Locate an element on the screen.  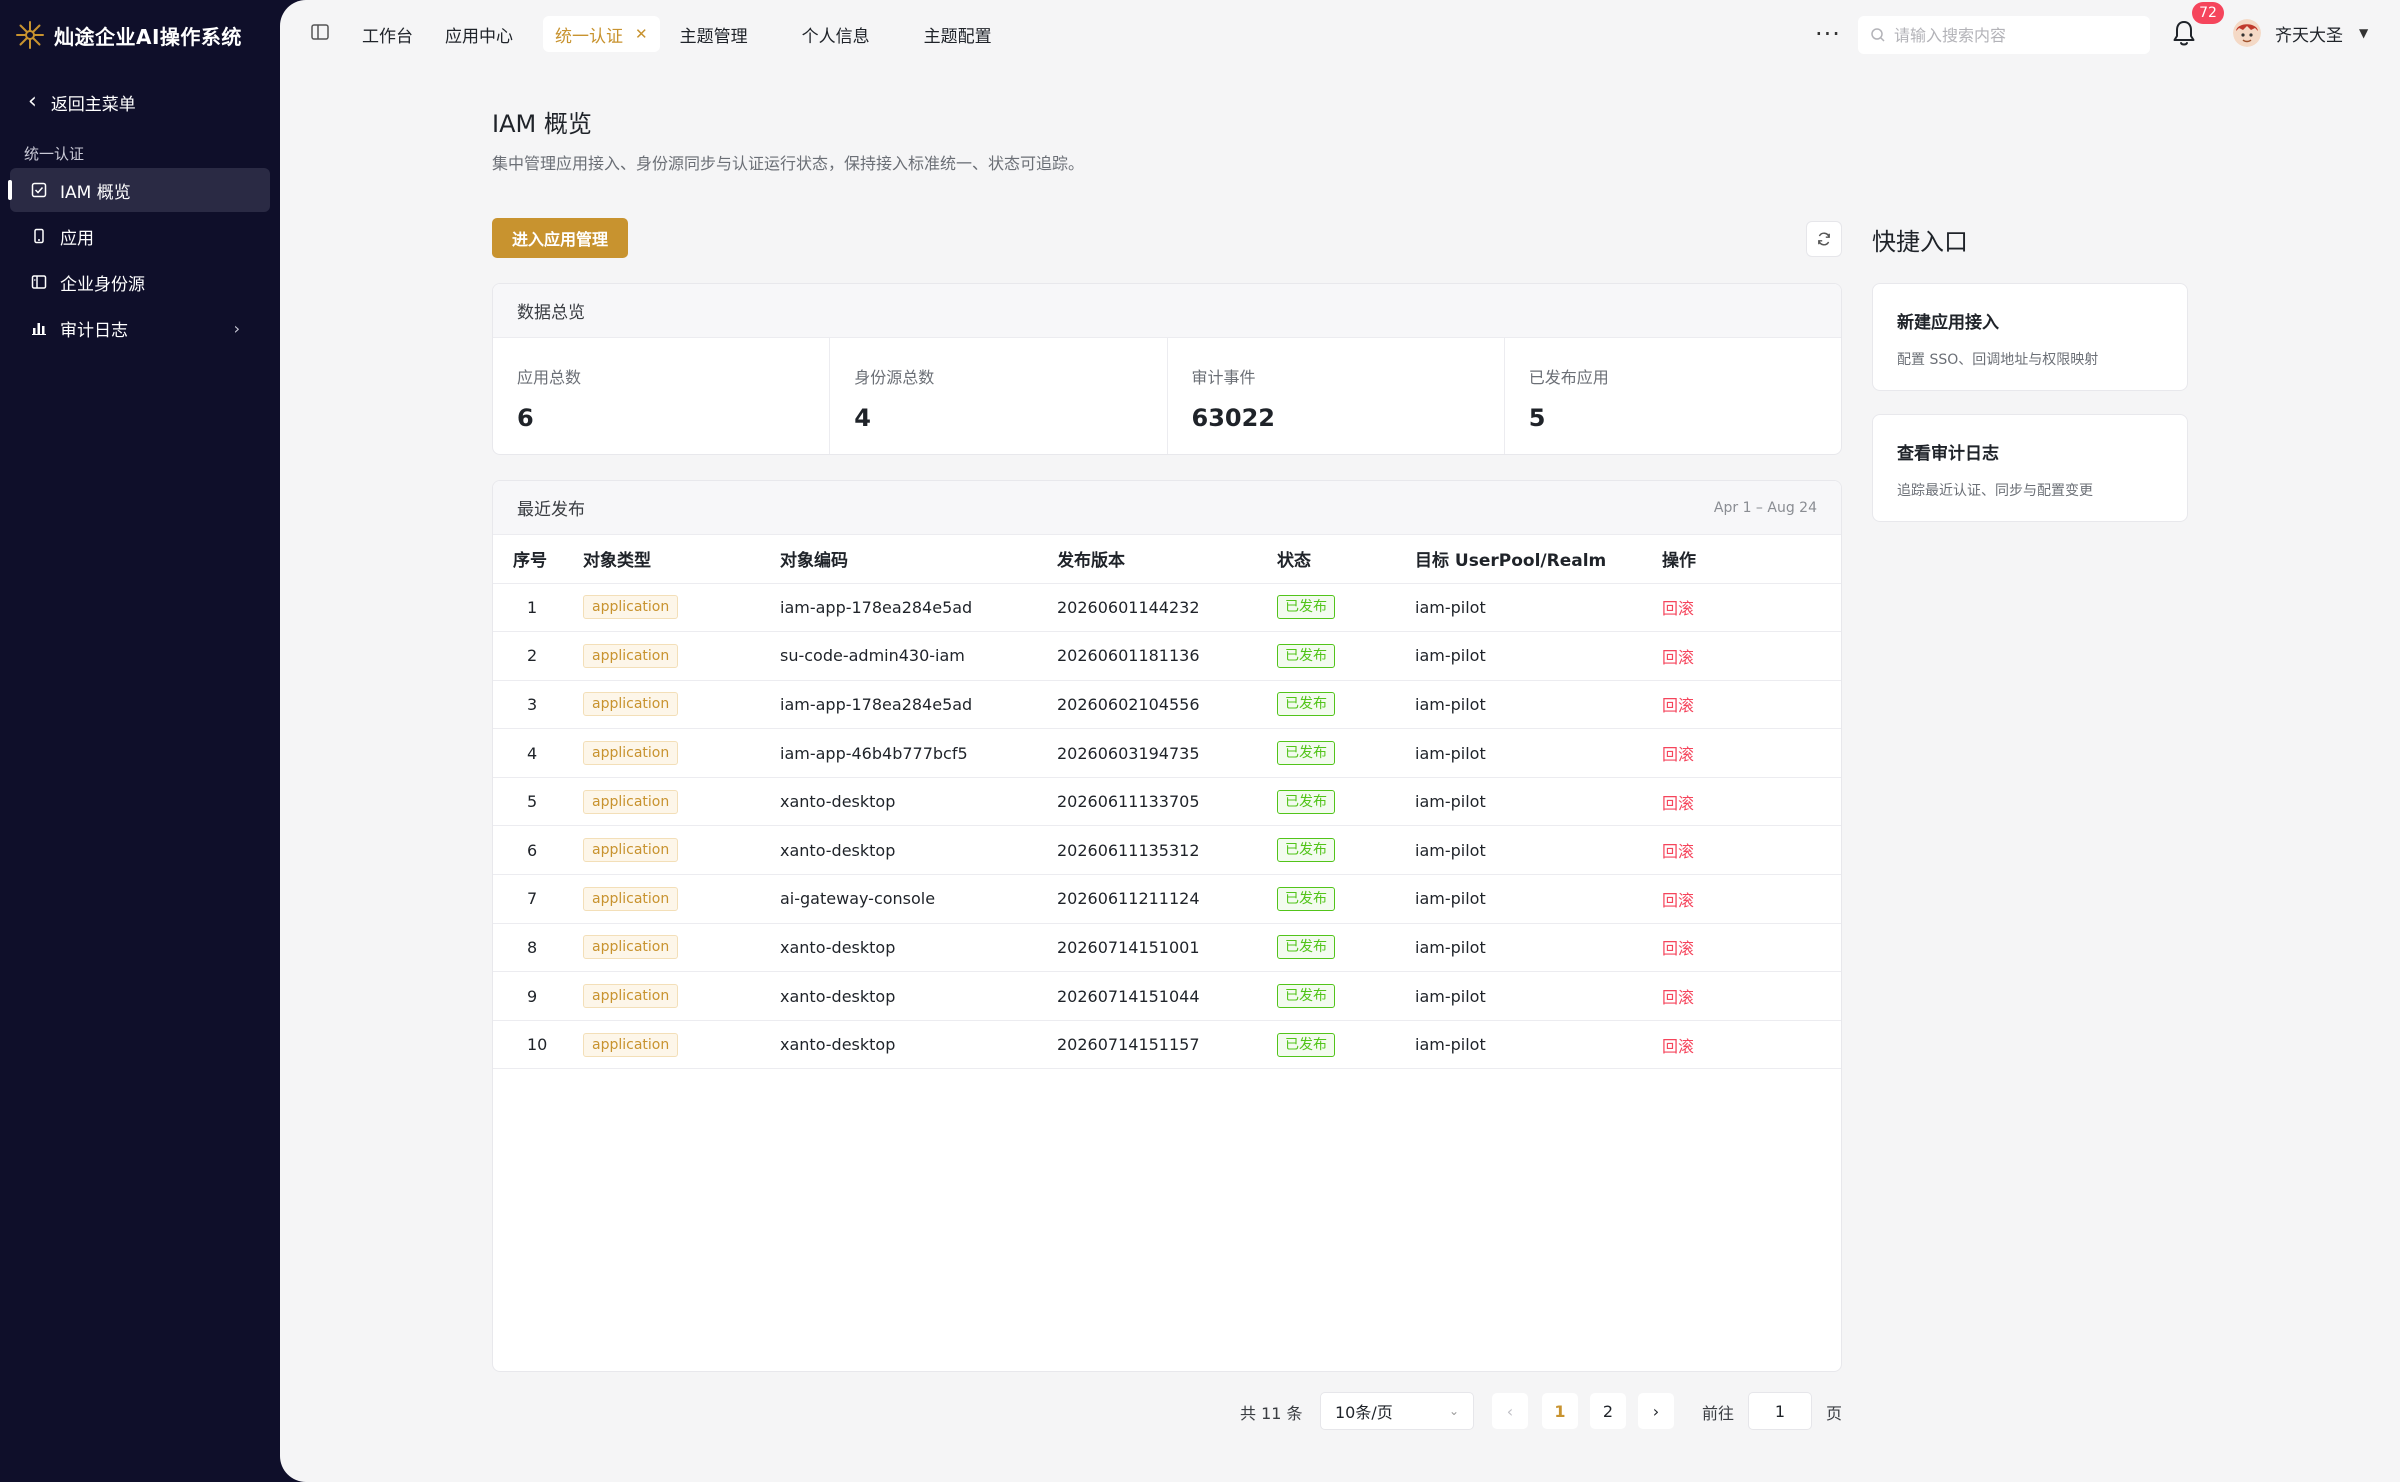
sidebar-item-applications: 应用 is located at coordinates (140, 236).